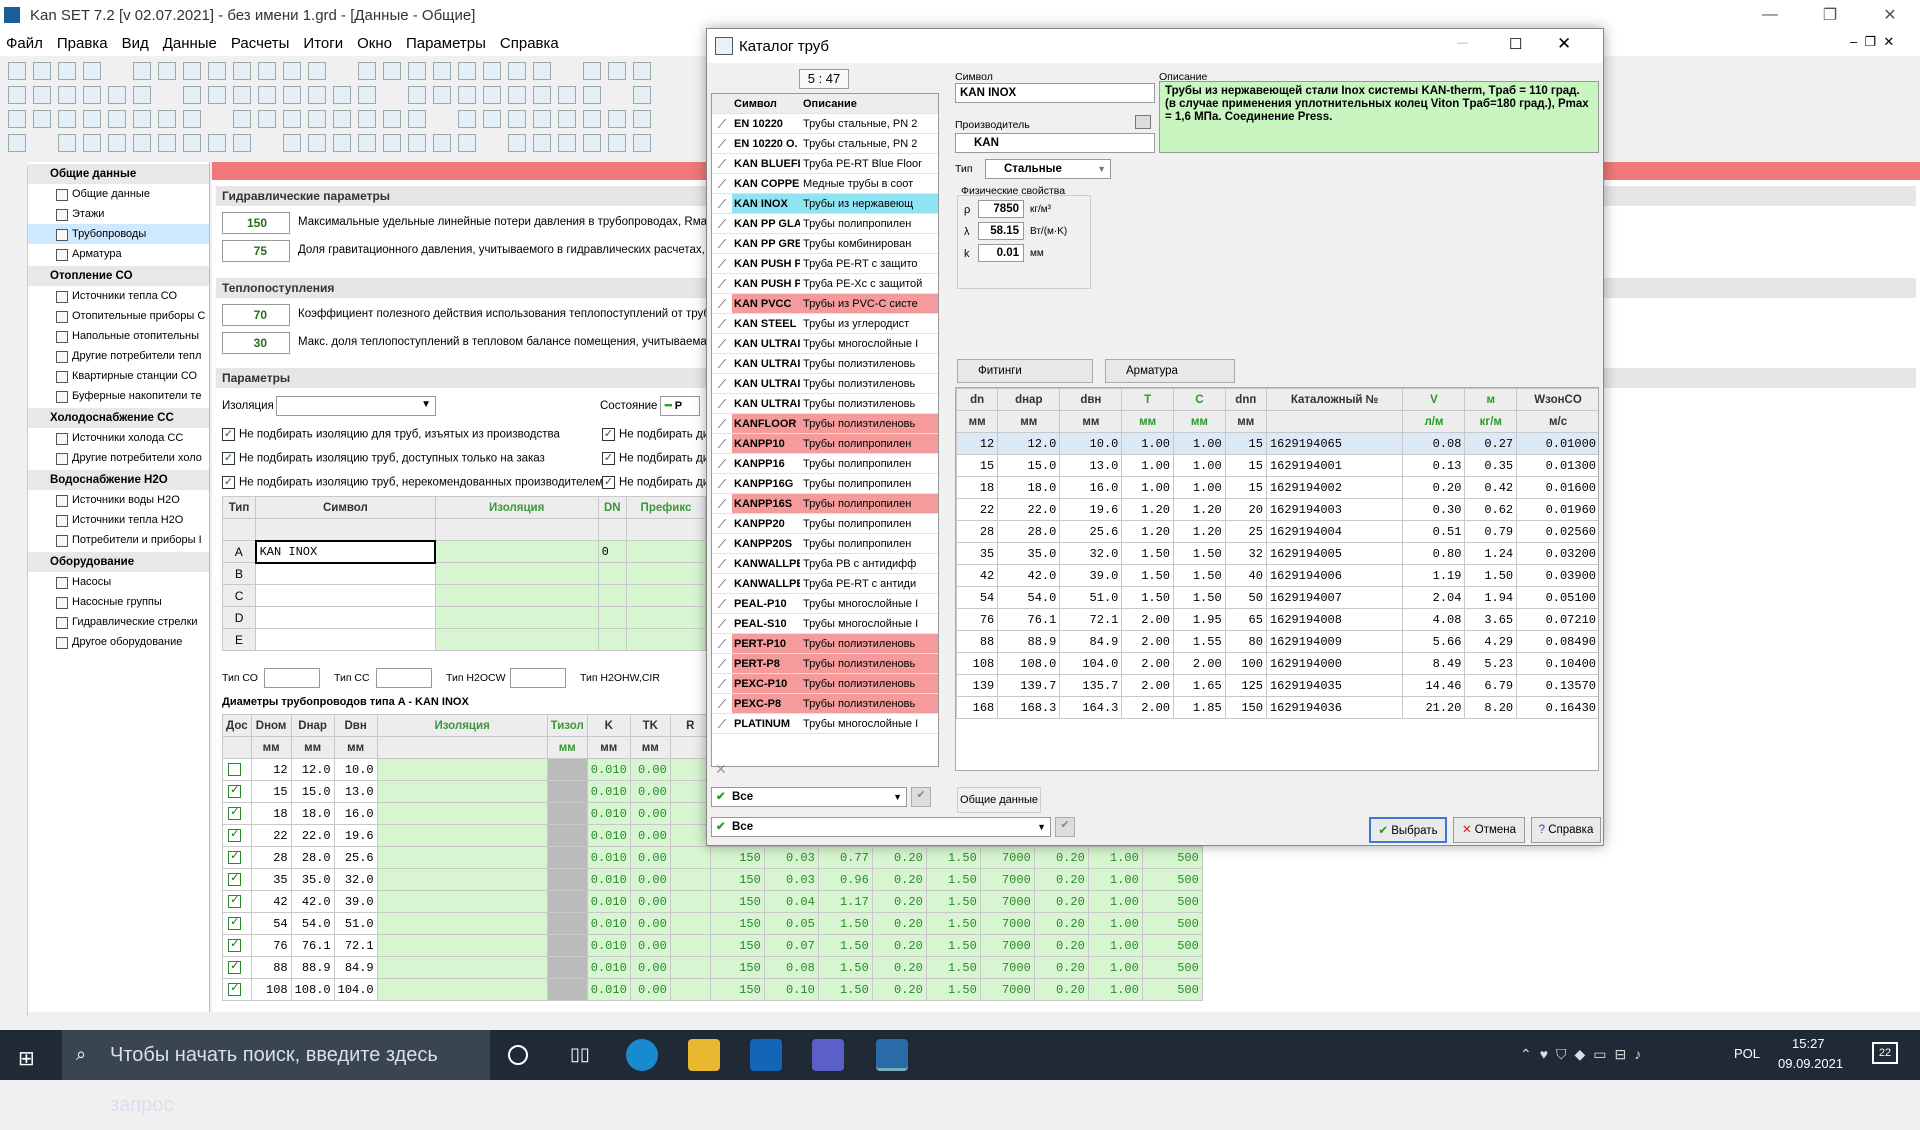 The height and width of the screenshot is (1130, 1920). What do you see at coordinates (1048, 169) in the screenshot?
I see `type-select: Стальные ▼` at bounding box center [1048, 169].